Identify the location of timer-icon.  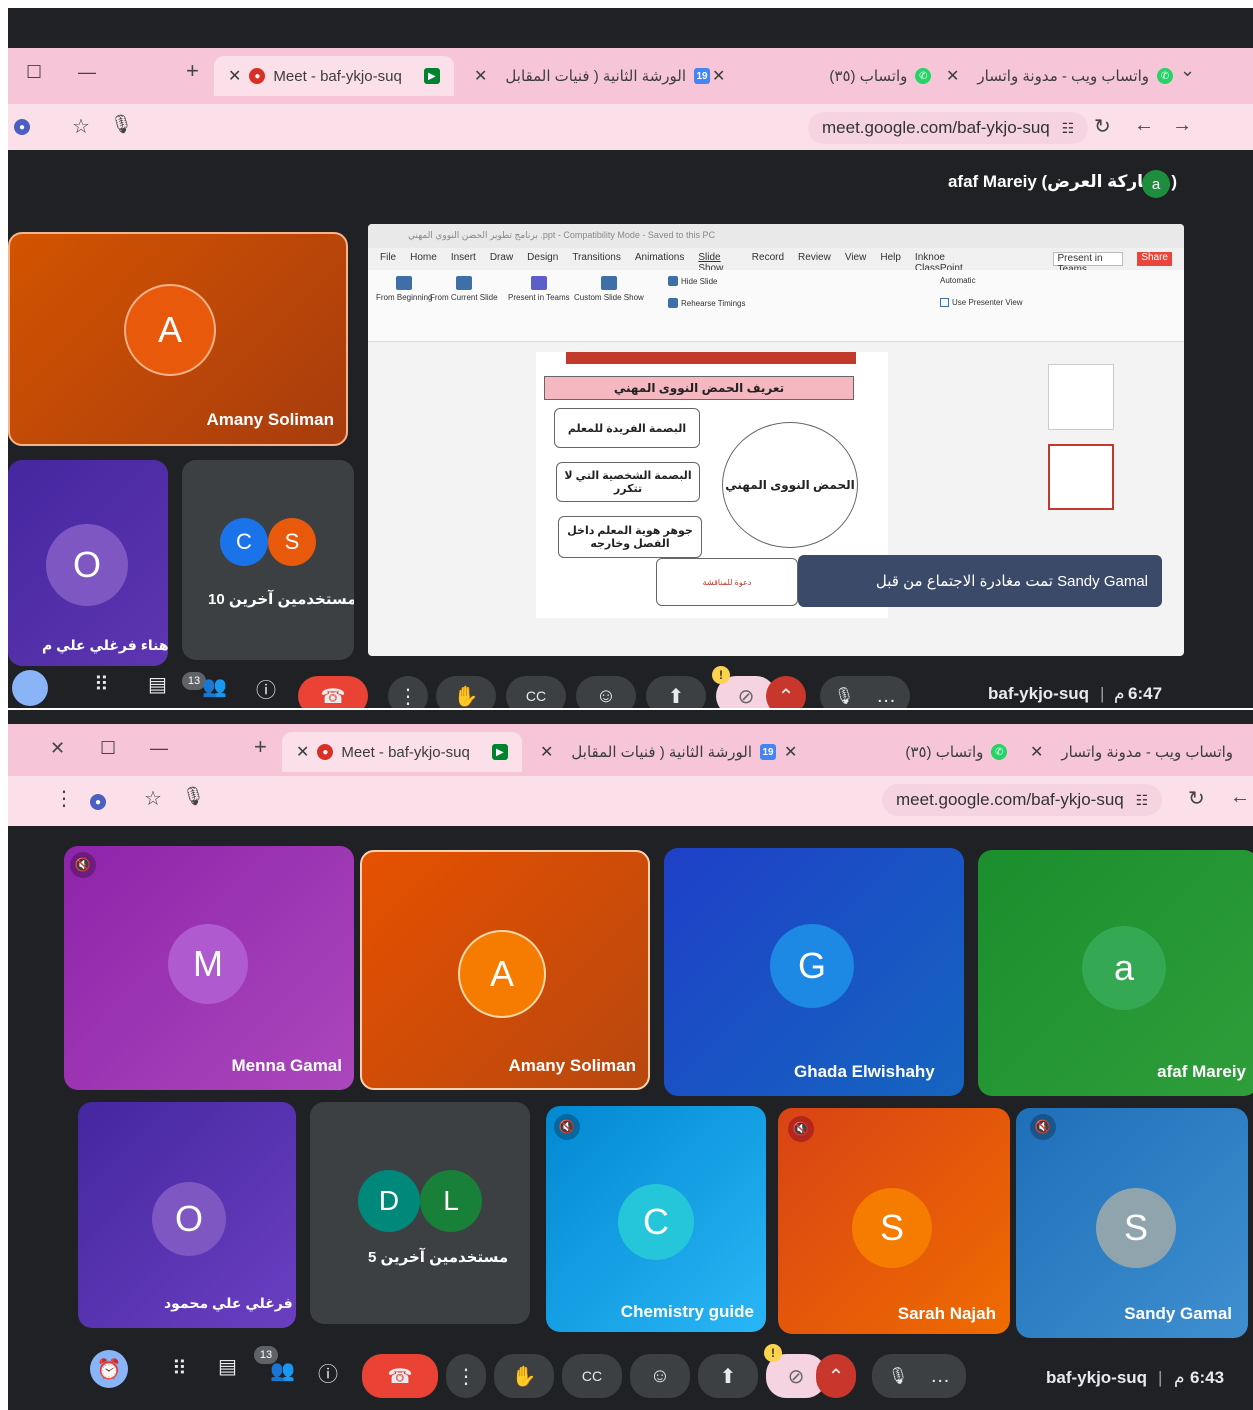
(30, 688).